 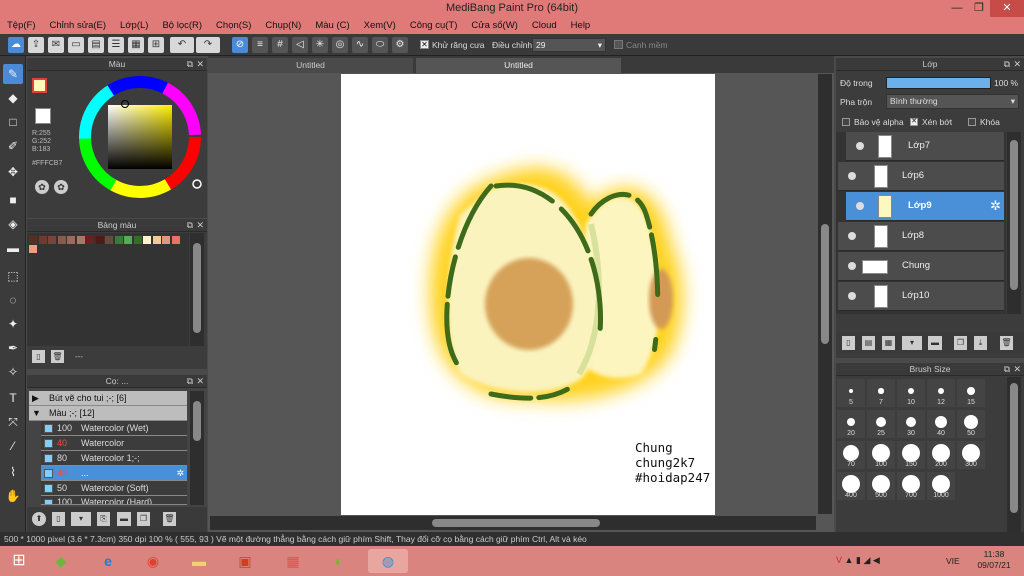 I want to click on brush-size-option: 500, so click(x=881, y=486).